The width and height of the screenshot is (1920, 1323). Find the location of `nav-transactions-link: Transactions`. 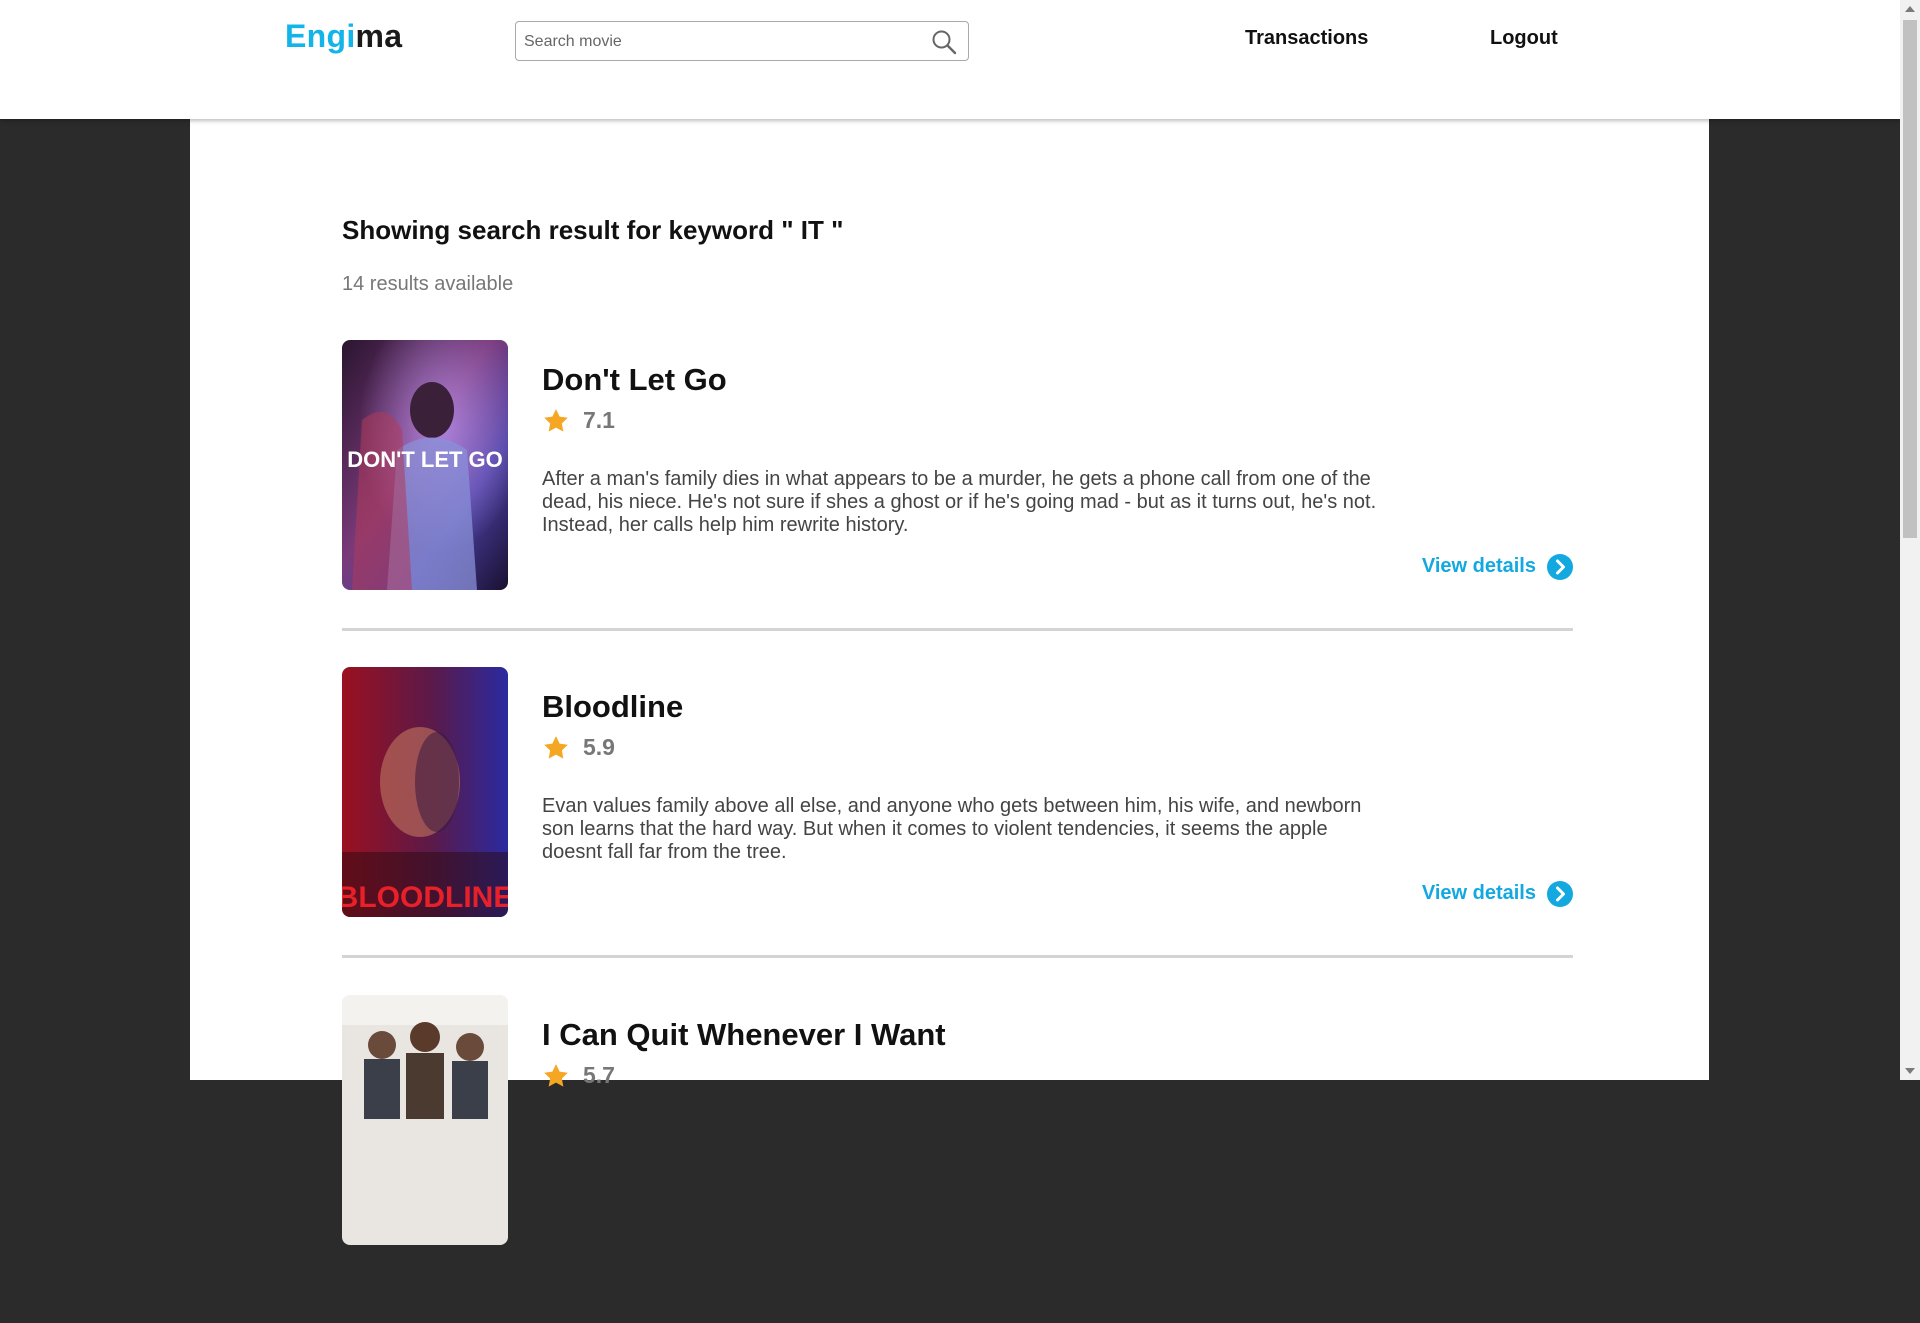

nav-transactions-link: Transactions is located at coordinates (1306, 38).